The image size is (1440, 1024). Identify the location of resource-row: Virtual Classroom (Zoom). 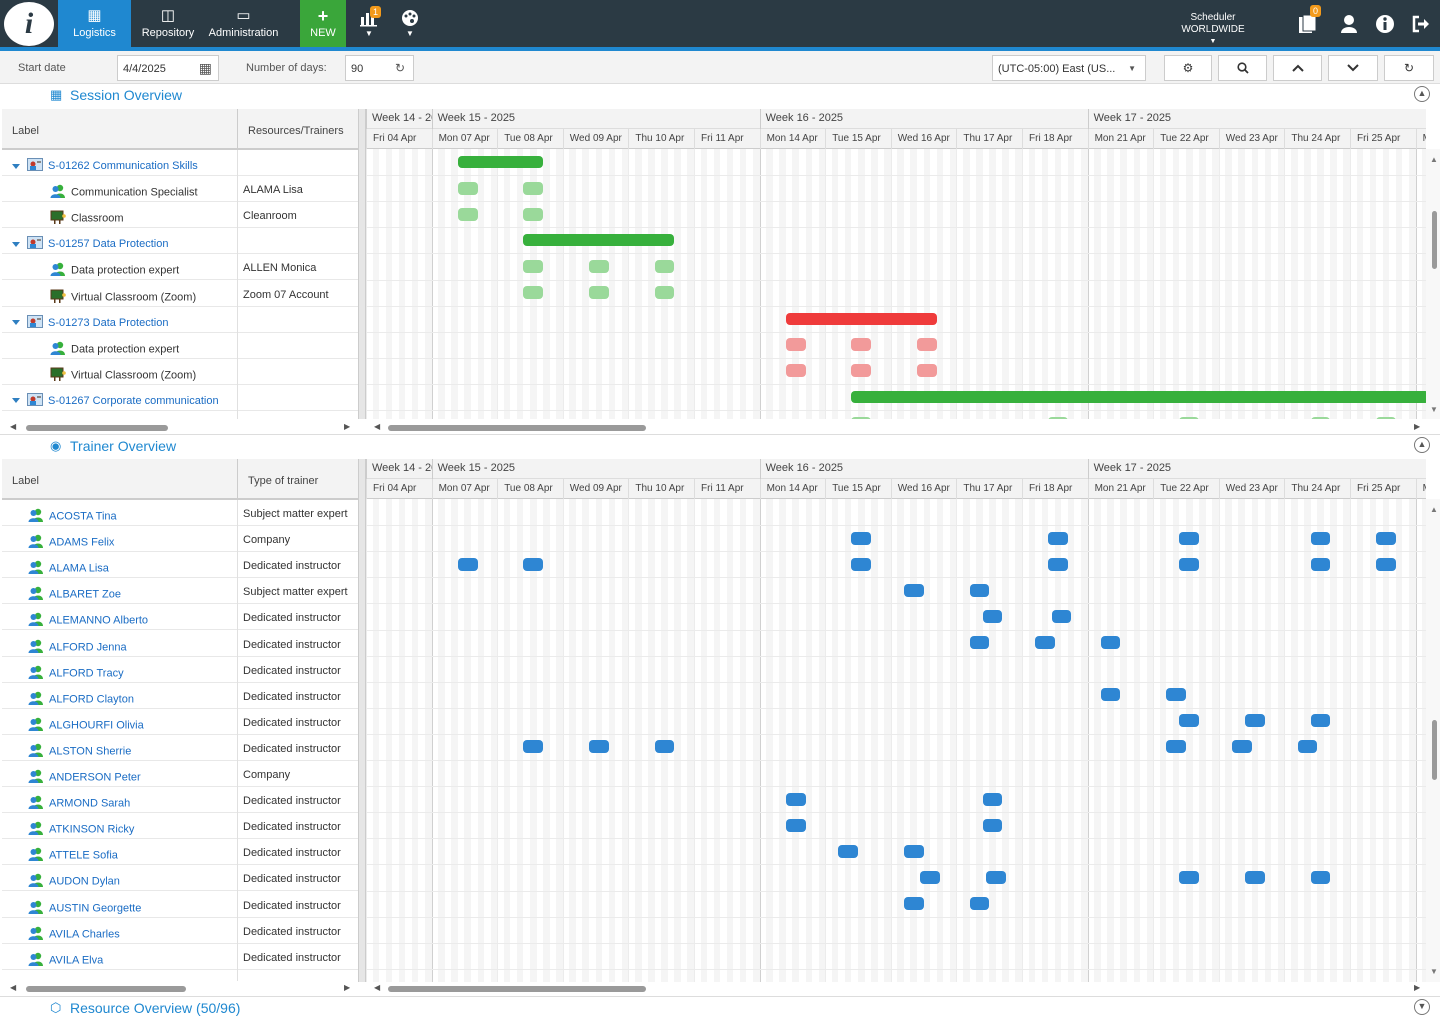
(180, 372).